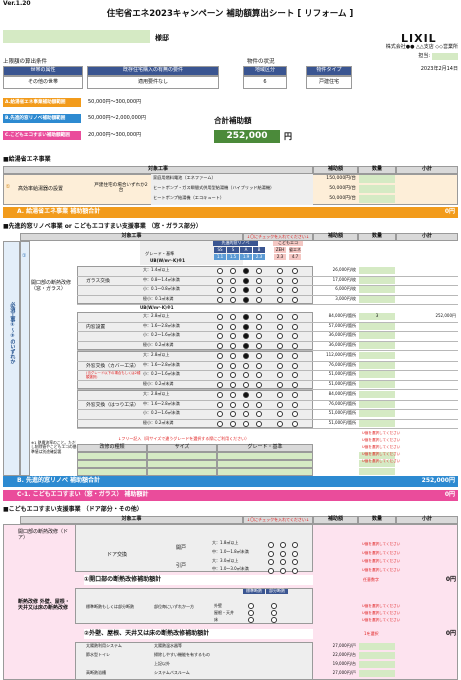  Describe the element at coordinates (43, 82) in the screenshot. I see `cond-v1: その他の世帯` at that location.